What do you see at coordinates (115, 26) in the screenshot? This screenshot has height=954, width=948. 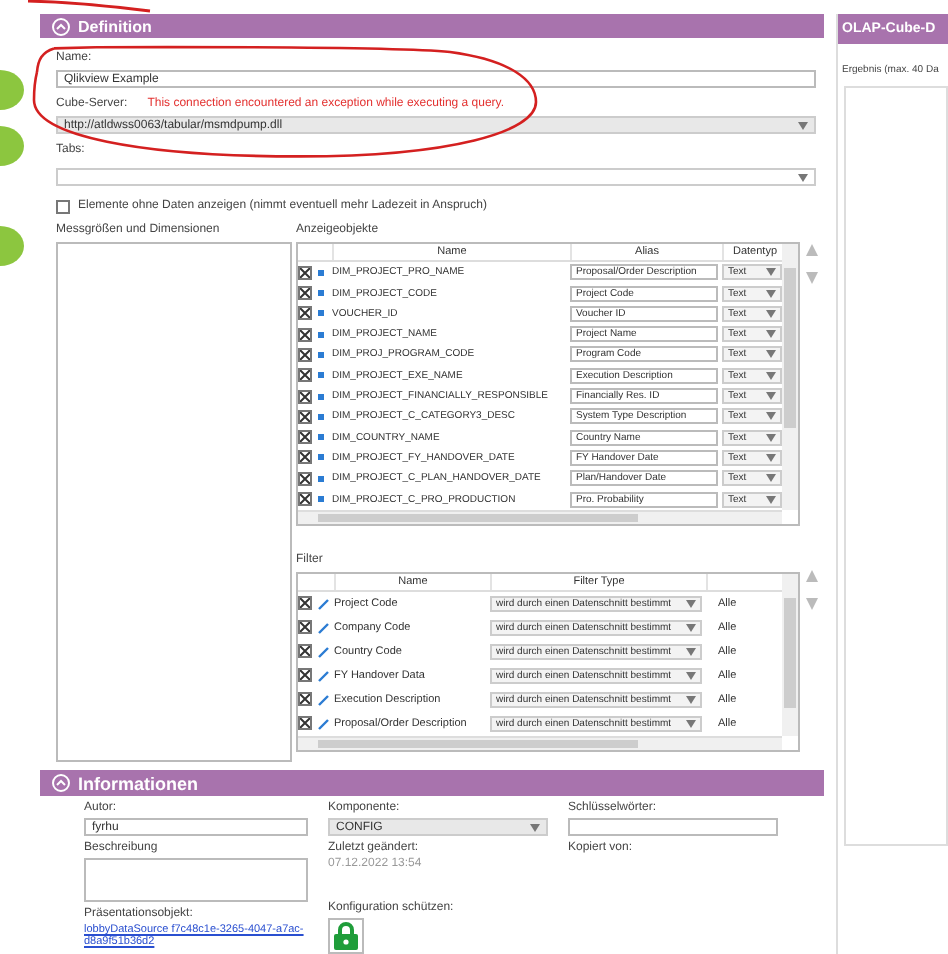 I see `section-title: Definition` at bounding box center [115, 26].